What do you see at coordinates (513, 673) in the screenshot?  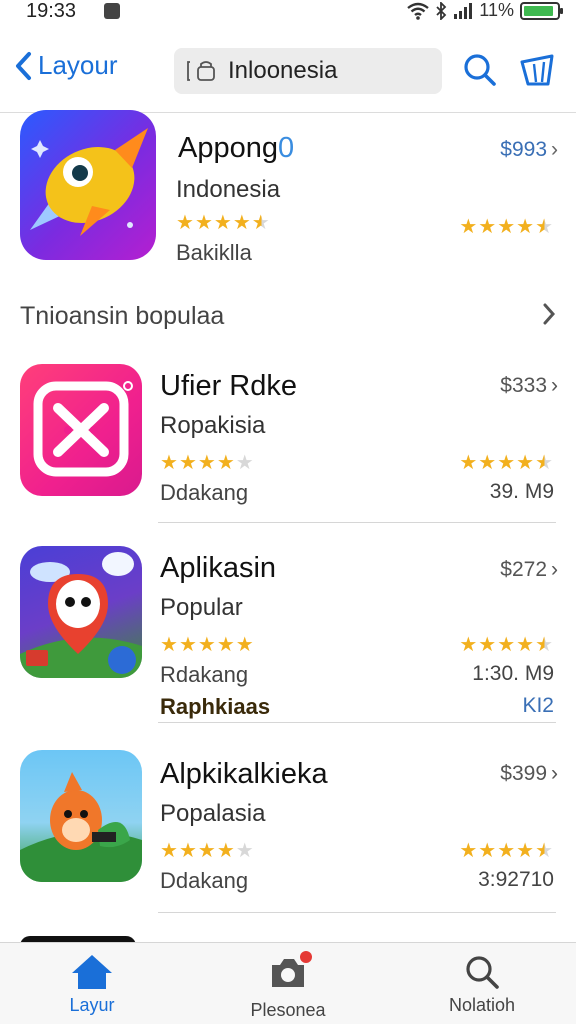 I see `app-size: 1:30. M9` at bounding box center [513, 673].